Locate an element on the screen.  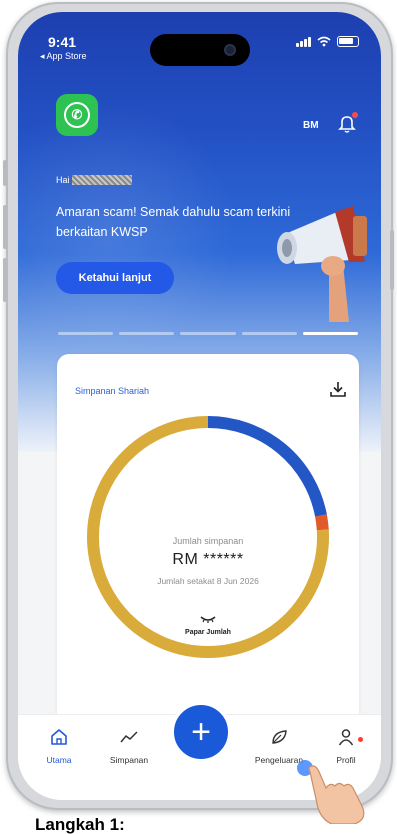
greeting: Hai is located at coordinates (94, 180).